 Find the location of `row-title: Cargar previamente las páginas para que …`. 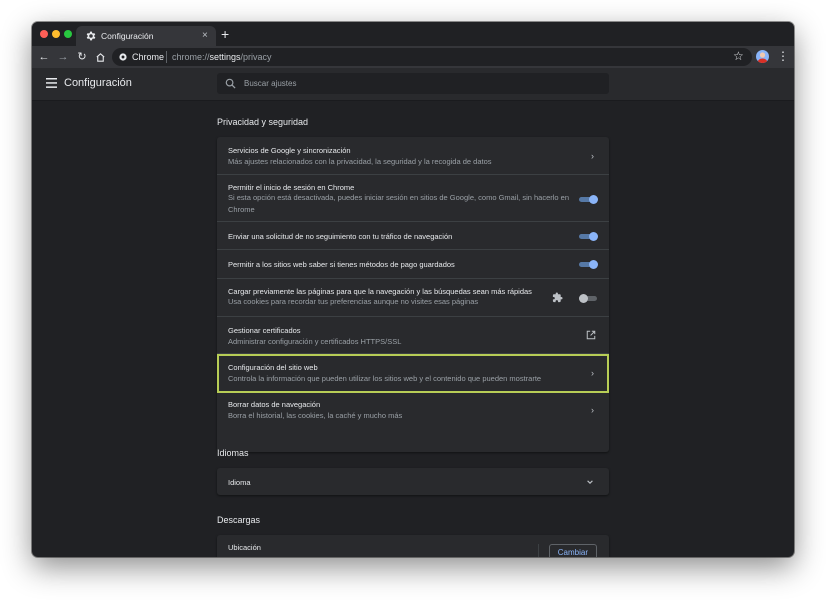

row-title: Cargar previamente las páginas para que … is located at coordinates (380, 291).